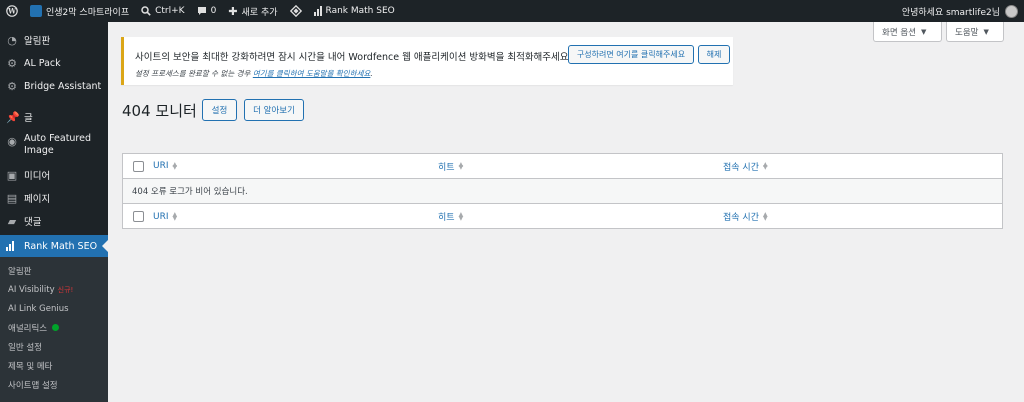  I want to click on dismiss-button: 해제, so click(714, 54).